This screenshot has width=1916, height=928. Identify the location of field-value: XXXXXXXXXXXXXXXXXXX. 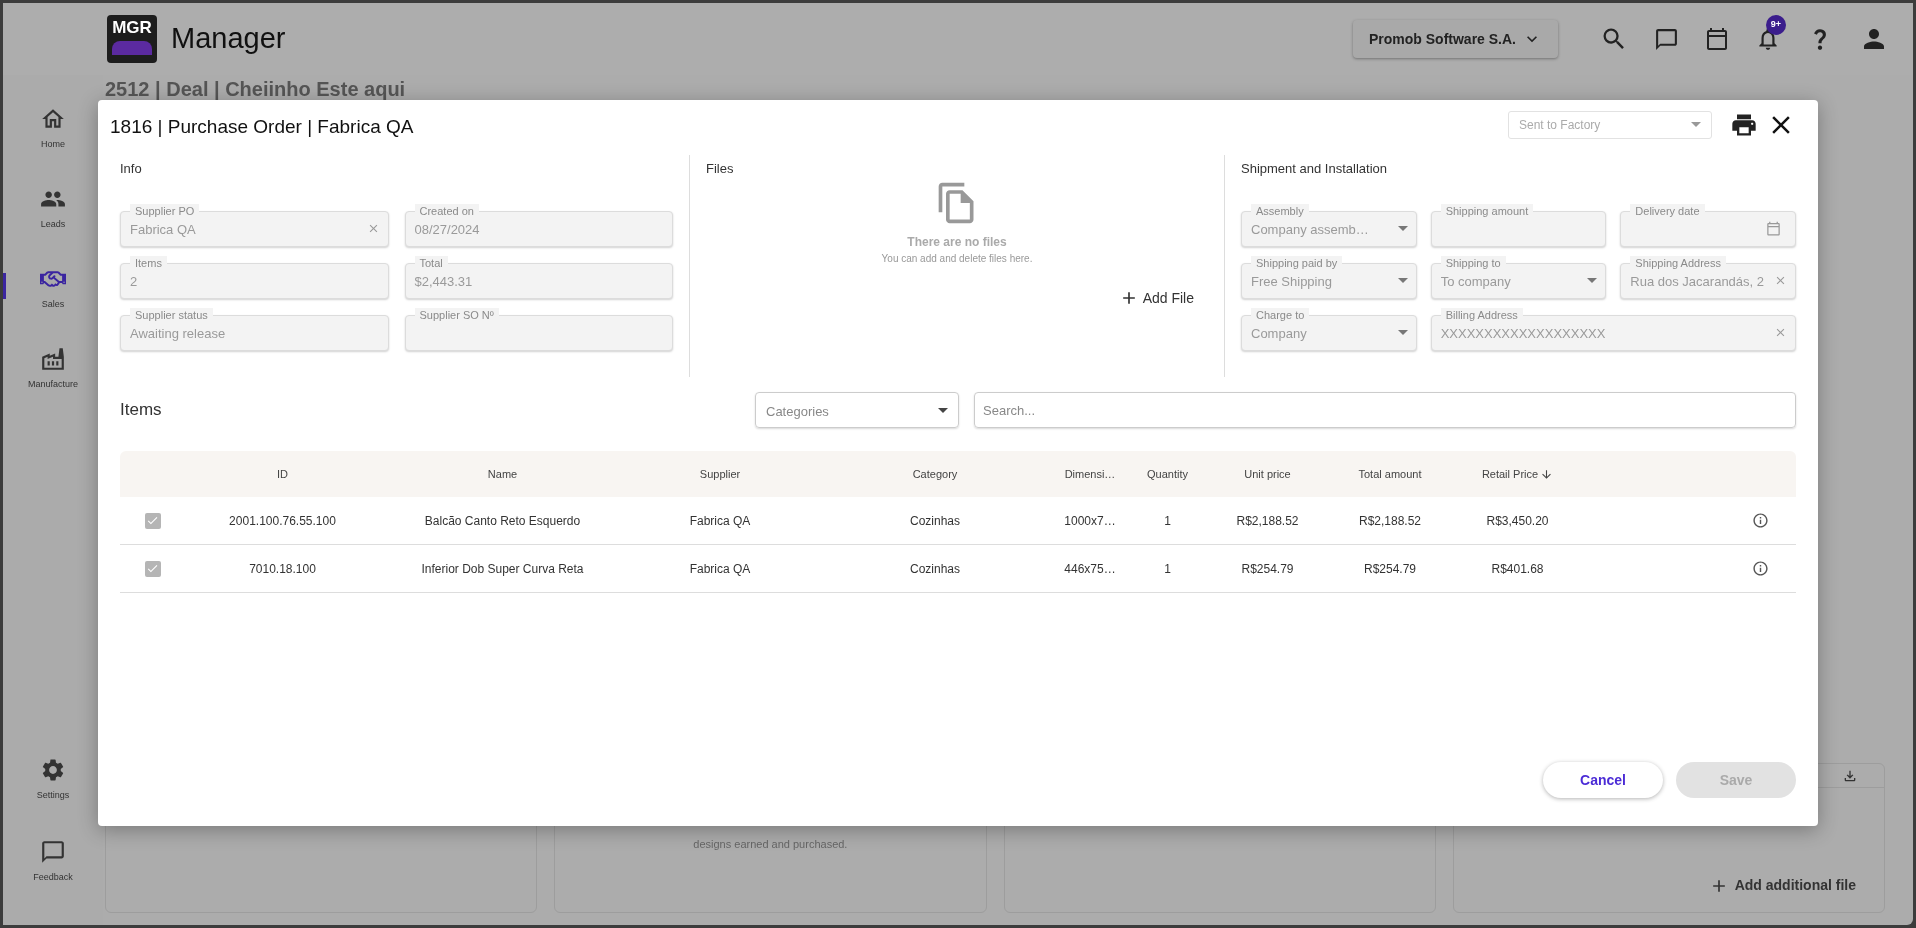
(1523, 333).